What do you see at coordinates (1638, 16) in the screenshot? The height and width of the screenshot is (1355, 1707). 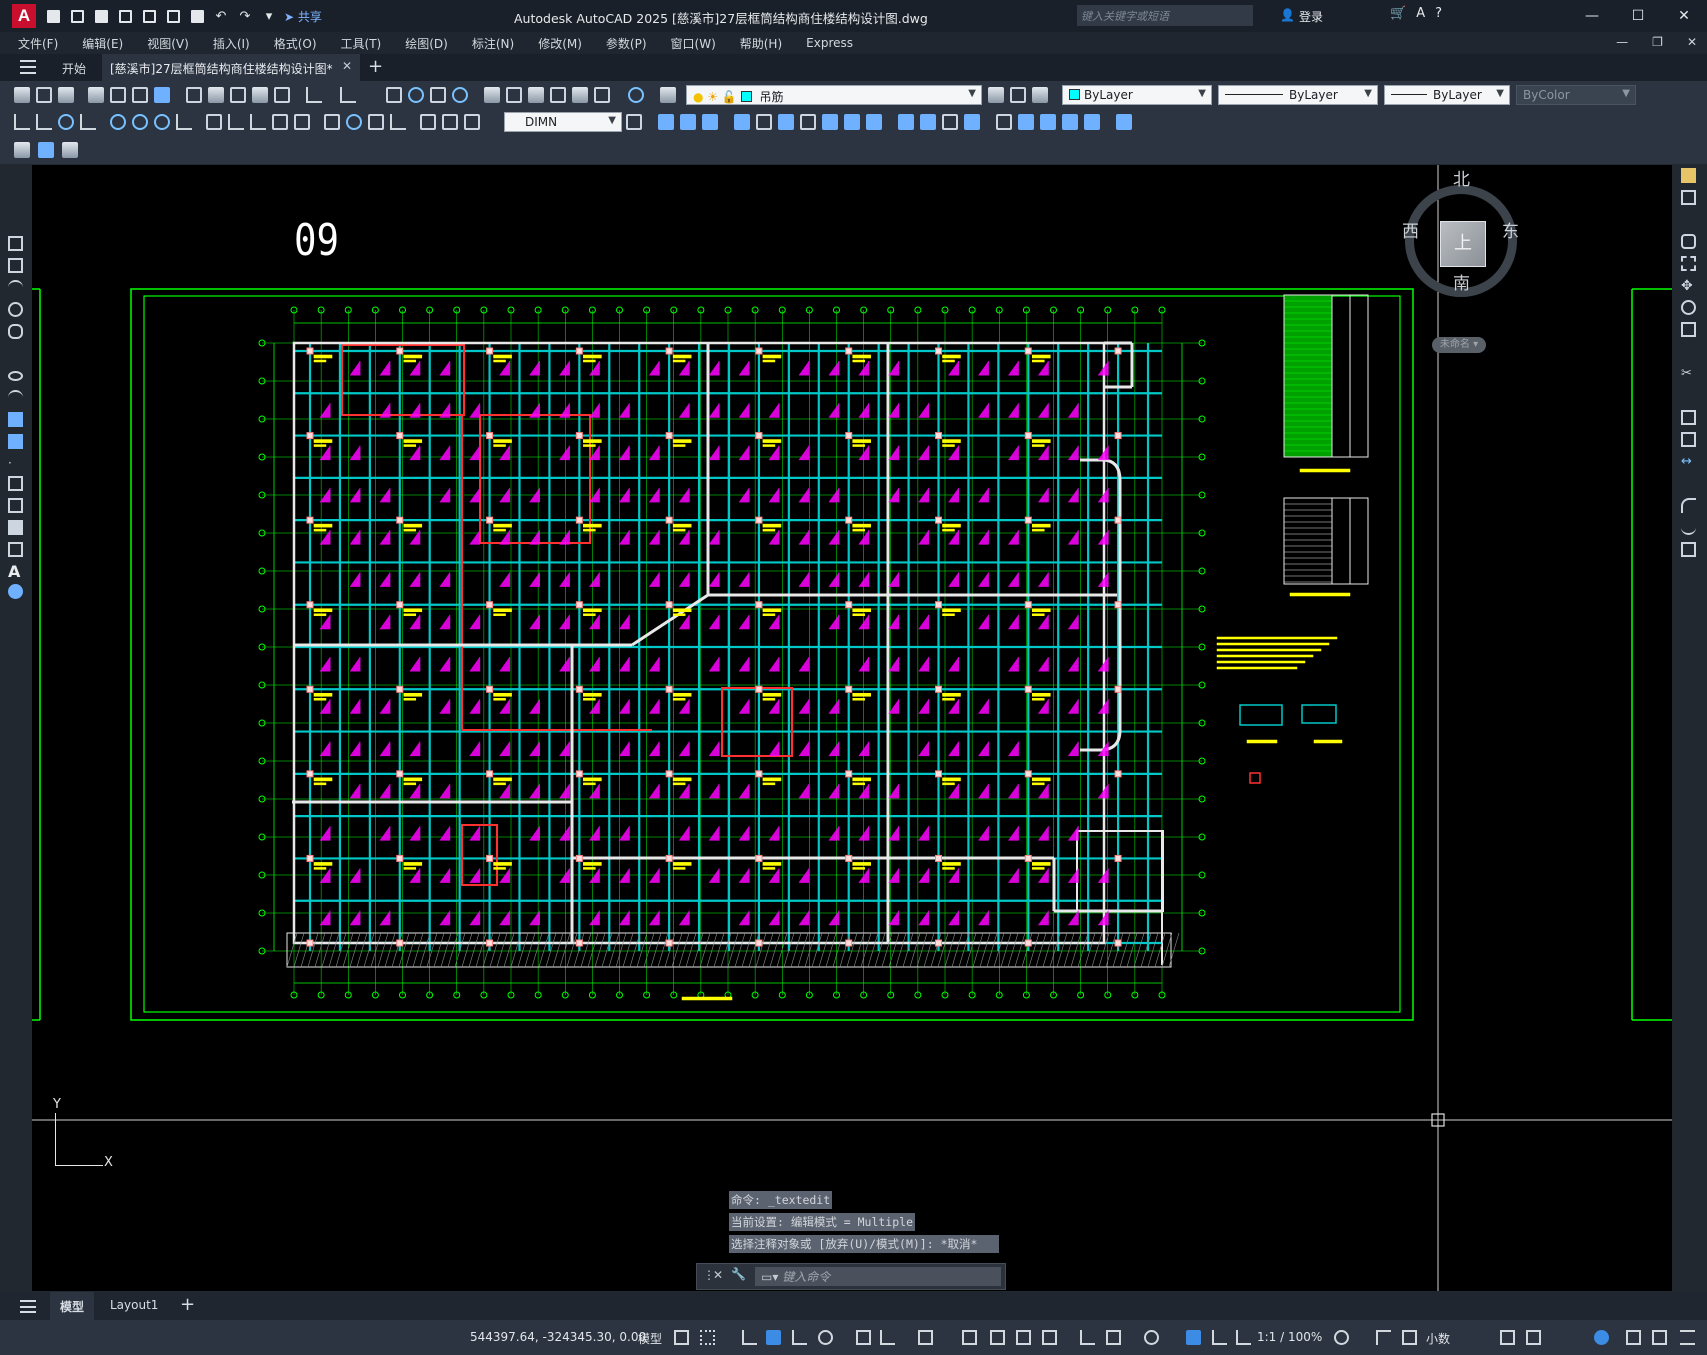 I see `maximize-icon: ☐` at bounding box center [1638, 16].